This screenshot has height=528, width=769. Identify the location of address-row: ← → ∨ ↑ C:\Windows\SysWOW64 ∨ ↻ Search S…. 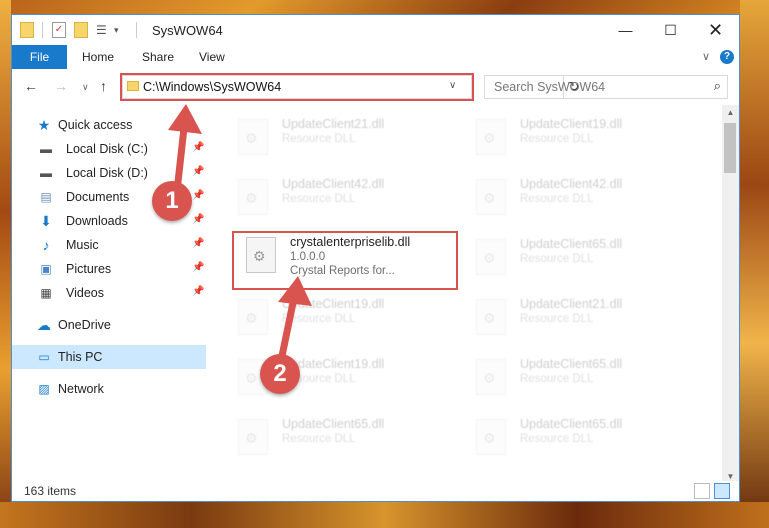
(375, 87).